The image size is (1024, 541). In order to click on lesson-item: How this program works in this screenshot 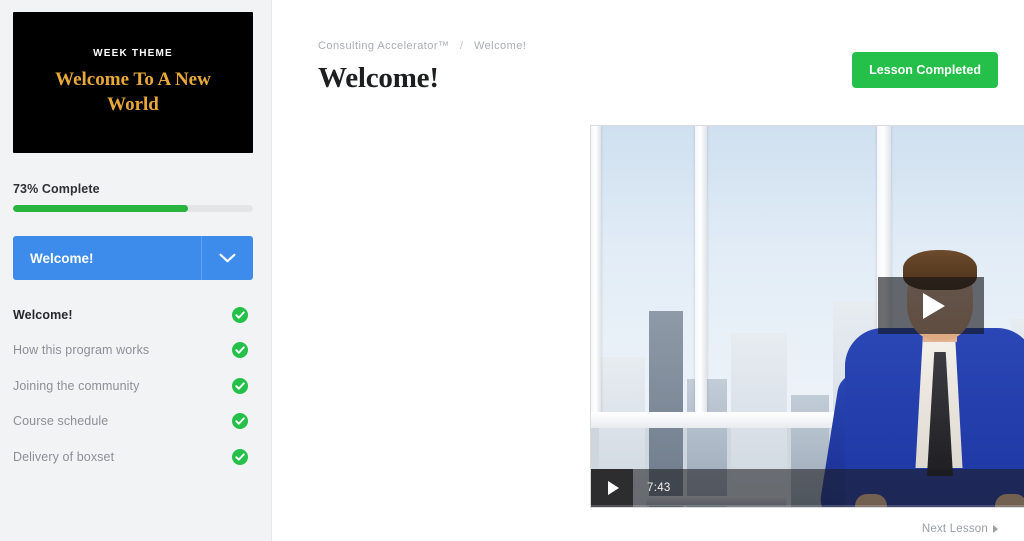, I will do `click(133, 351)`.